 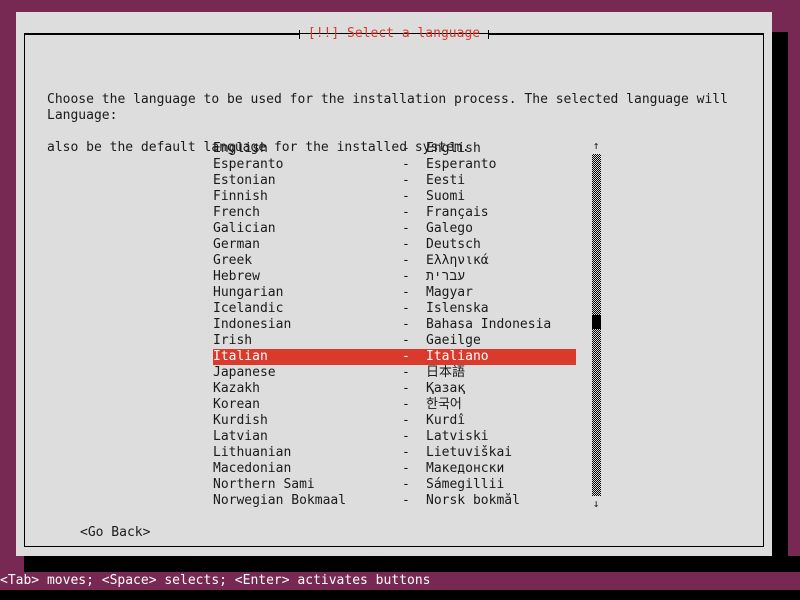 What do you see at coordinates (394, 453) in the screenshot?
I see `language-list-item: Lithuanian - Lietuviškai` at bounding box center [394, 453].